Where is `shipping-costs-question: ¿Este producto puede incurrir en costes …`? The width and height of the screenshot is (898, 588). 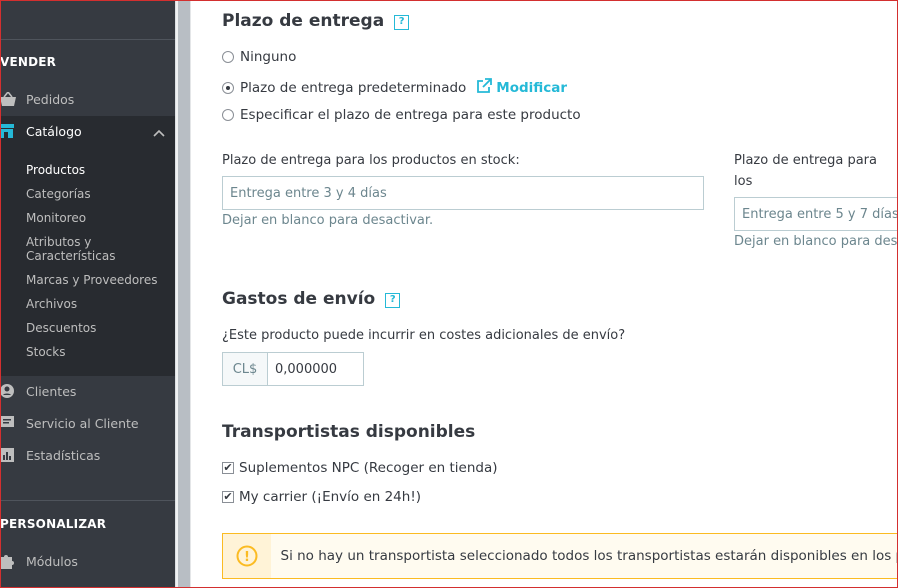
shipping-costs-question: ¿Este producto puede incurrir en costes … is located at coordinates (424, 335).